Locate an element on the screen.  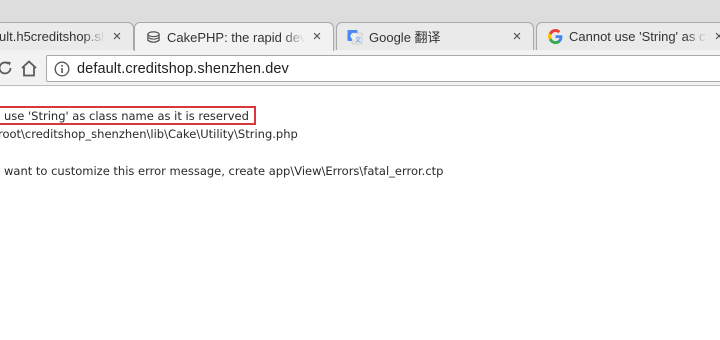
tab-cakephp: CakePHP: the rapid dev × is located at coordinates (234, 36).